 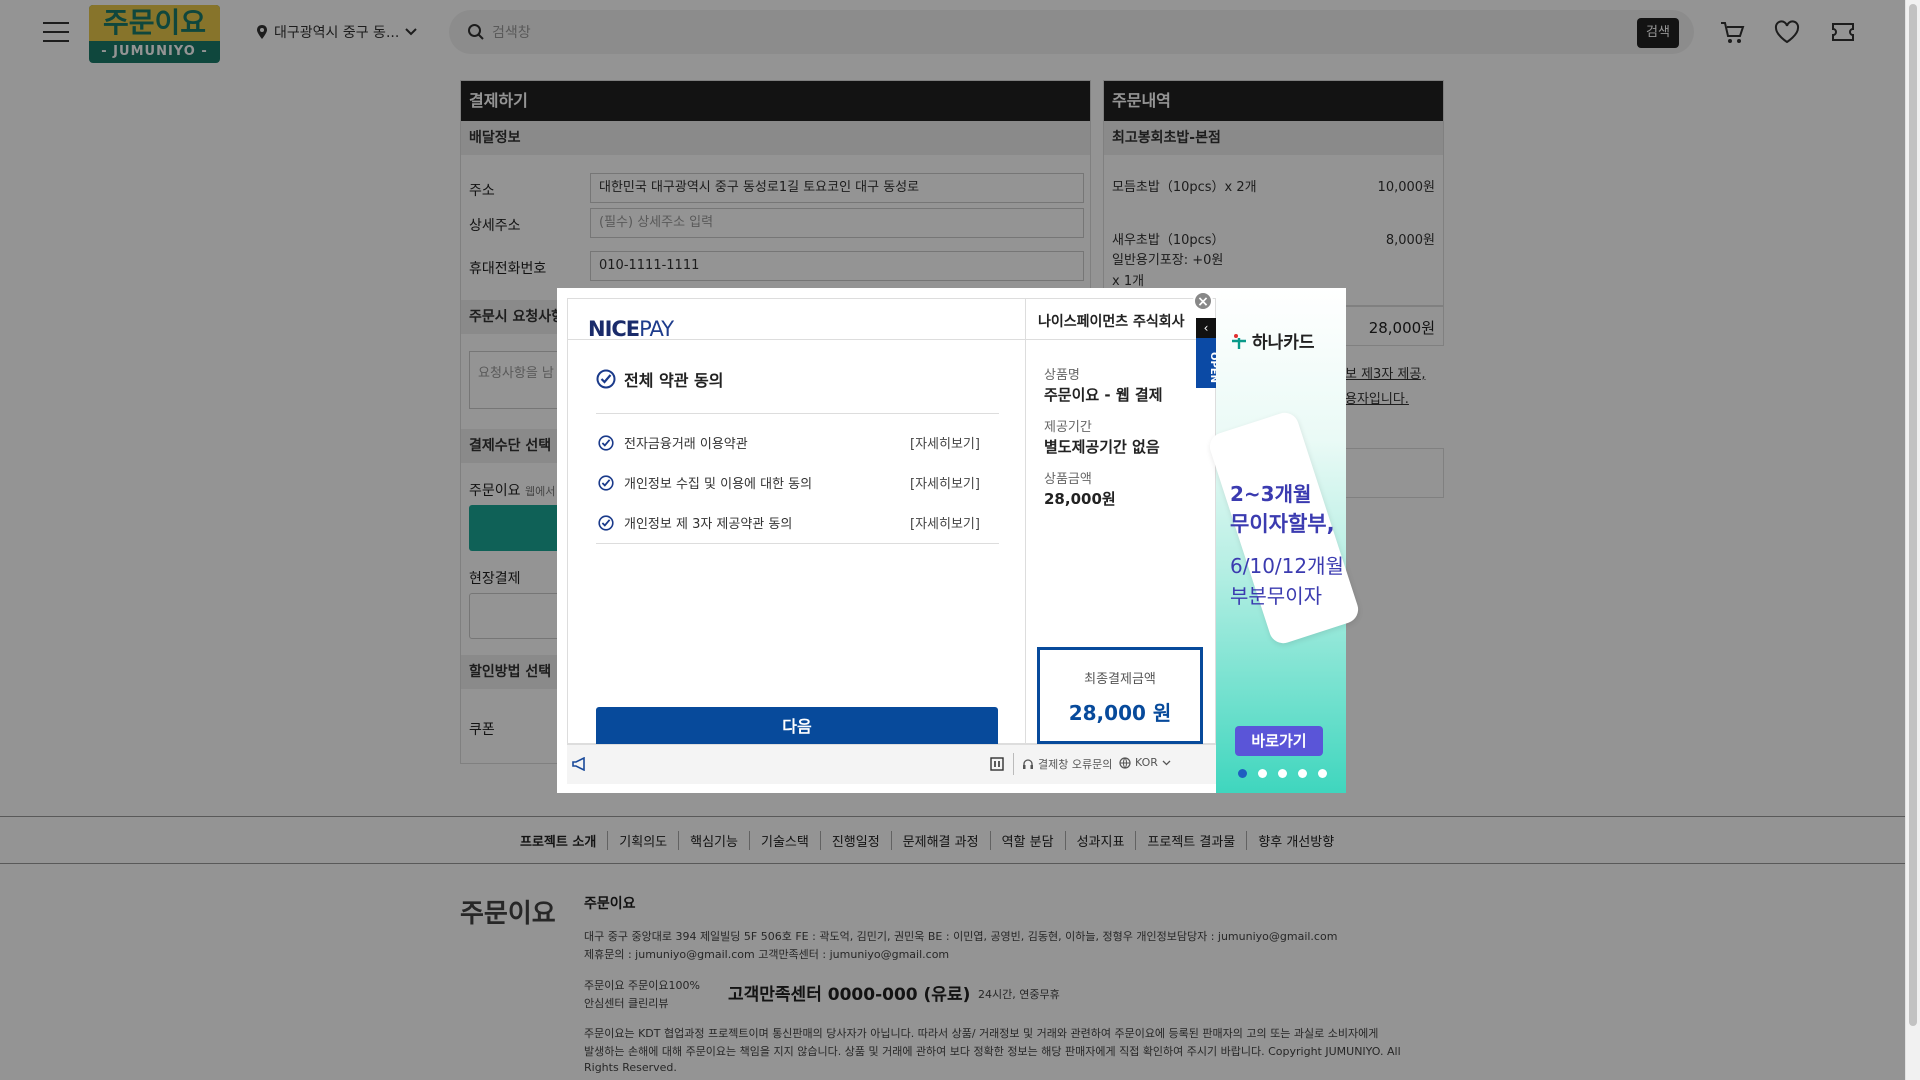 I want to click on next-button: 다음, so click(x=797, y=727).